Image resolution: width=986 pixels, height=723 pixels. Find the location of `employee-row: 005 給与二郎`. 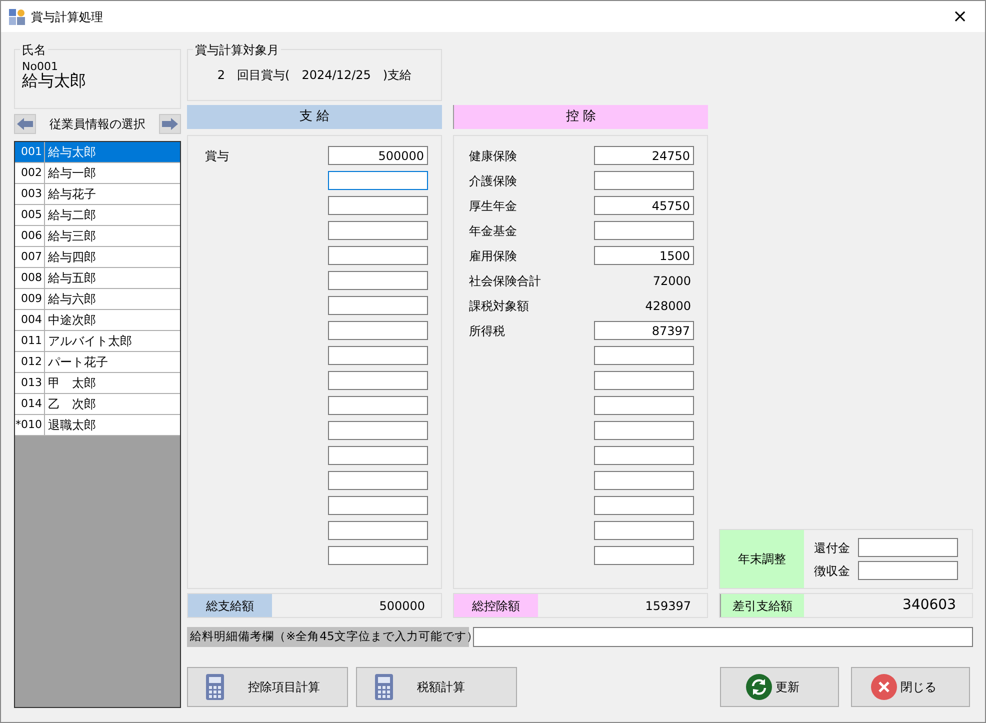

employee-row: 005 給与二郎 is located at coordinates (97, 215).